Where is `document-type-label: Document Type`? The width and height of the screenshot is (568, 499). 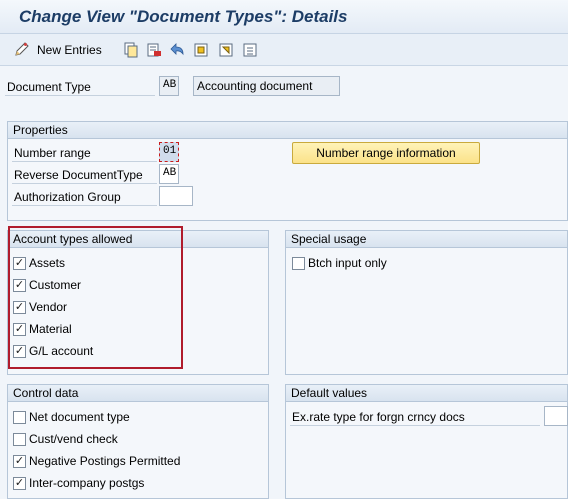
document-type-label: Document Type is located at coordinates (49, 87).